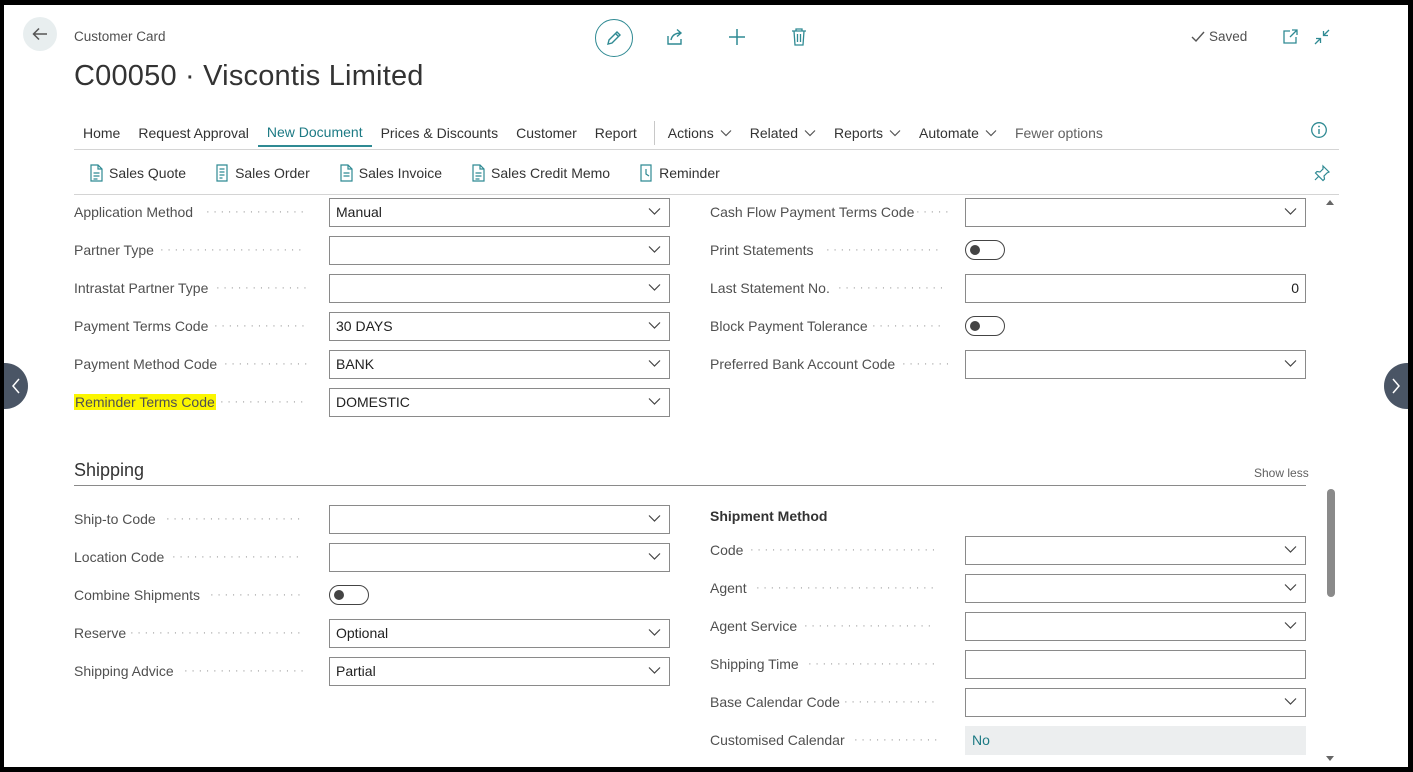 The height and width of the screenshot is (772, 1413). I want to click on info-button, so click(1319, 132).